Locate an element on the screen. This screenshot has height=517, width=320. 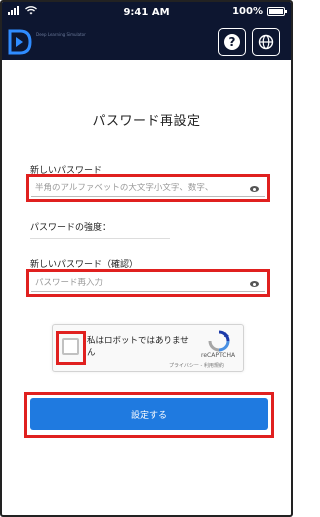
battery-group: 100% is located at coordinates (259, 11).